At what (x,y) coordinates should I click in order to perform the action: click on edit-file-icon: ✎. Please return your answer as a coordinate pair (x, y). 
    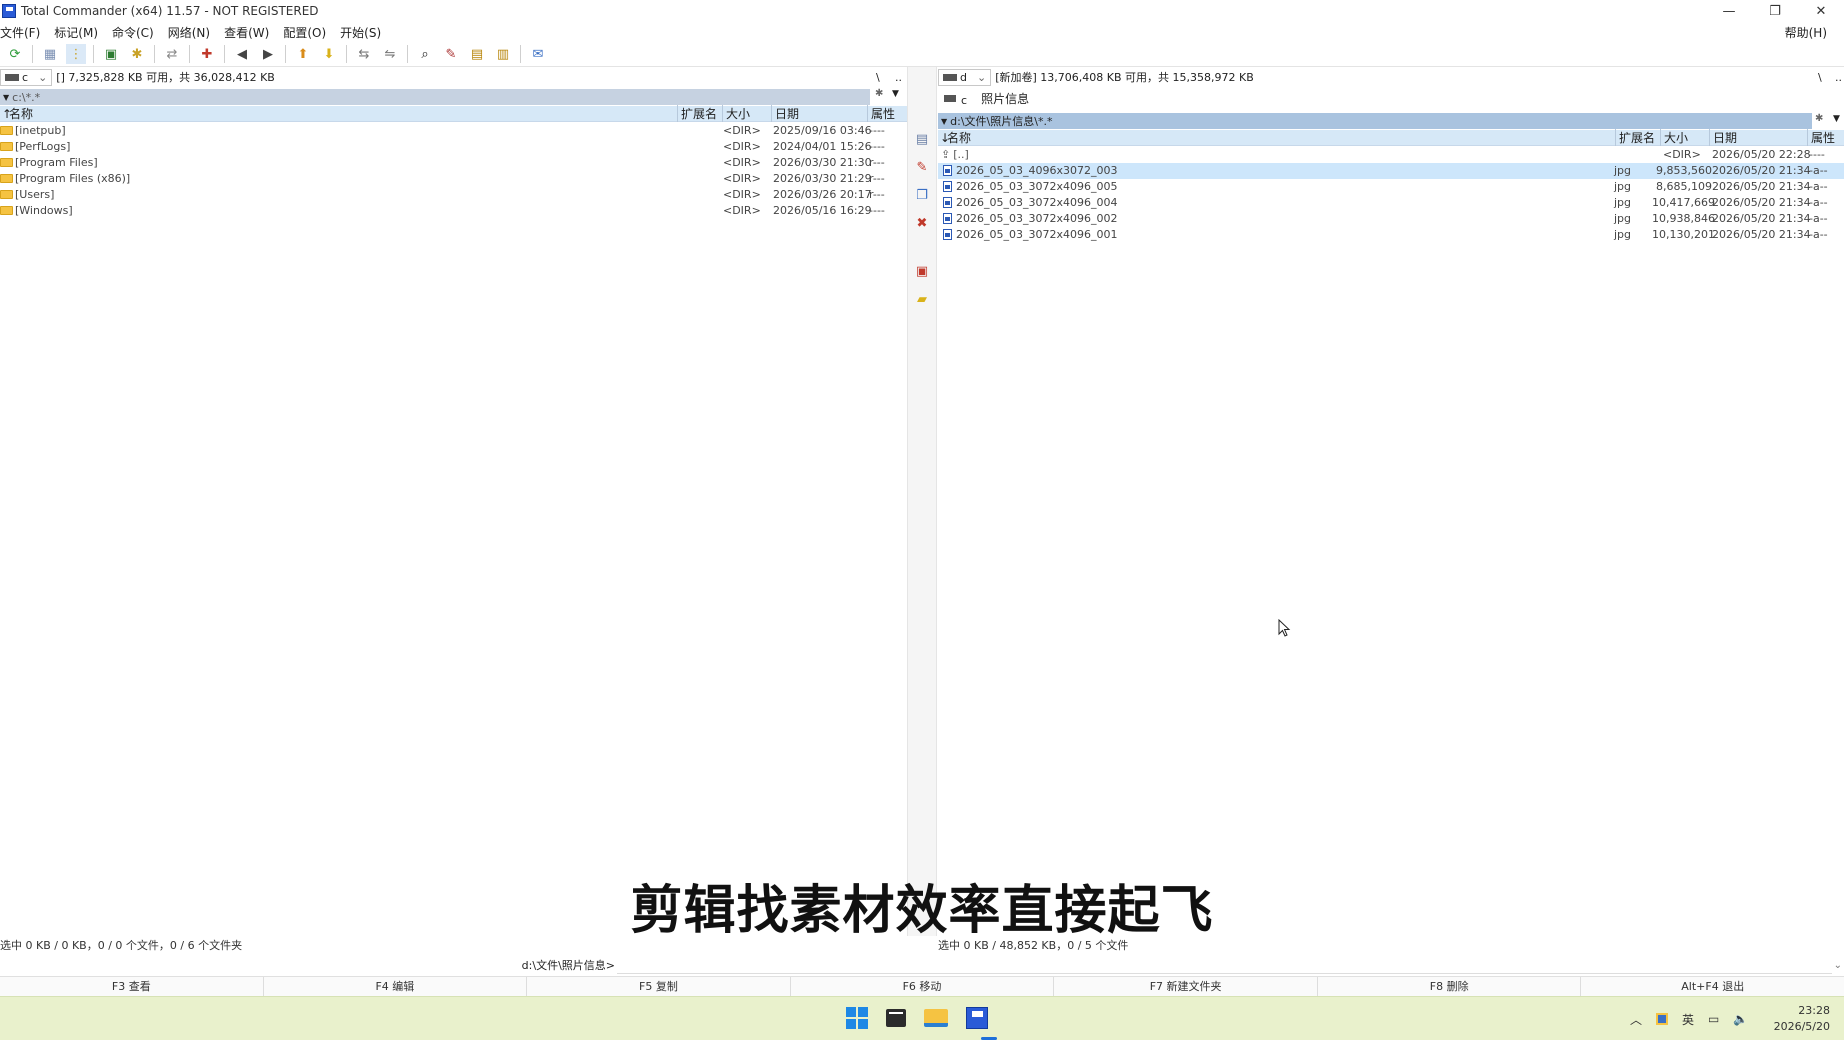
    Looking at the image, I should click on (922, 167).